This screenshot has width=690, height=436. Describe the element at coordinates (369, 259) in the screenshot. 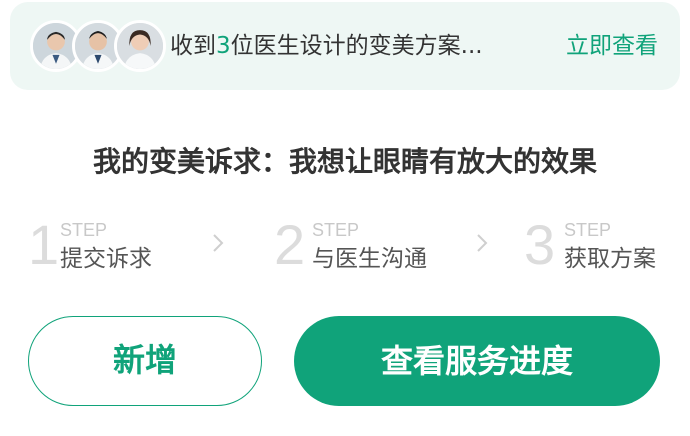

I see `step-label: 与医生沟通` at that location.